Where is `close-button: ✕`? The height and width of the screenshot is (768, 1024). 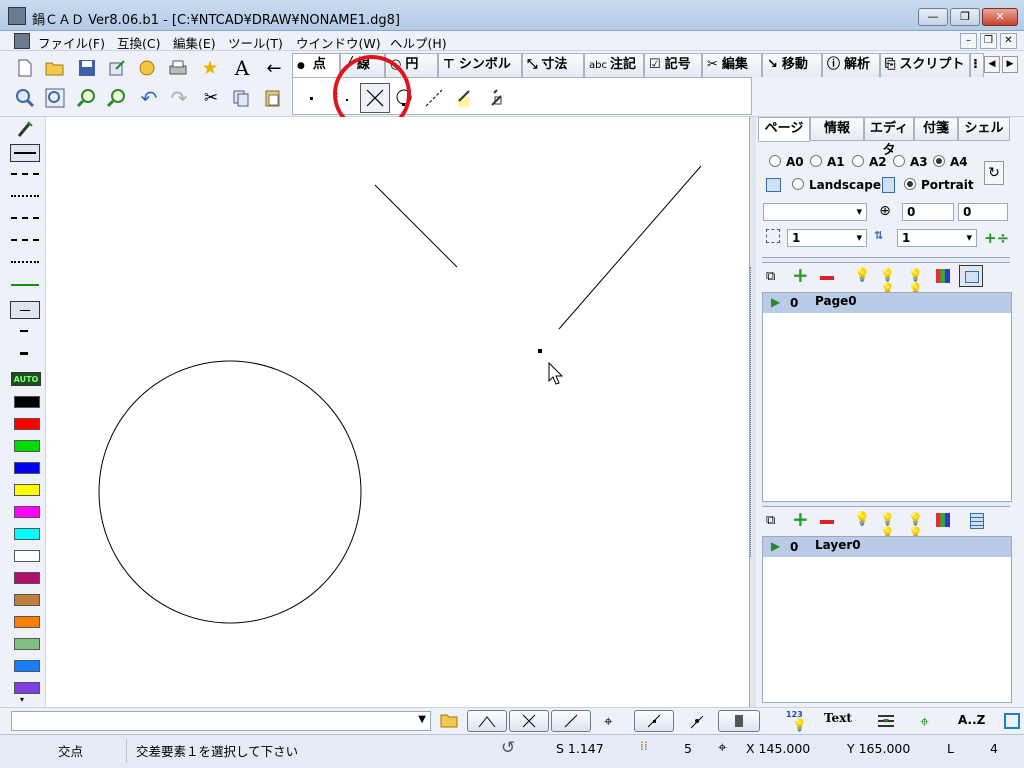 close-button: ✕ is located at coordinates (1000, 17).